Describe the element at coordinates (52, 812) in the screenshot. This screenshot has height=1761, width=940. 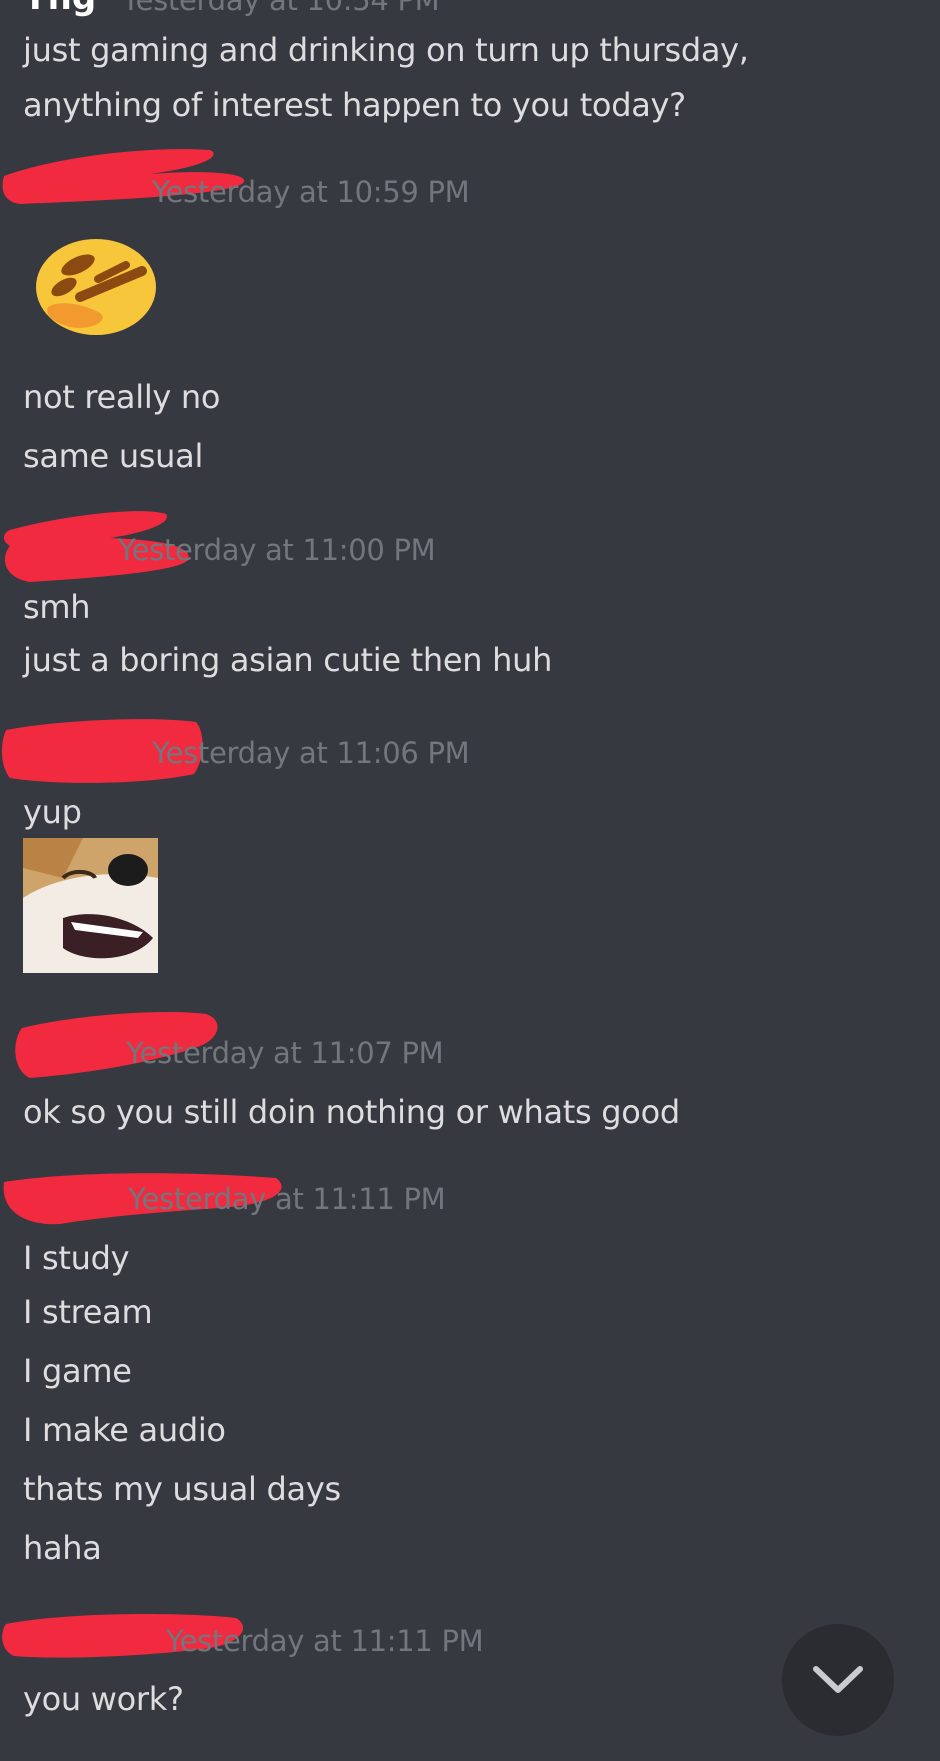
I see `message-text: yup` at that location.